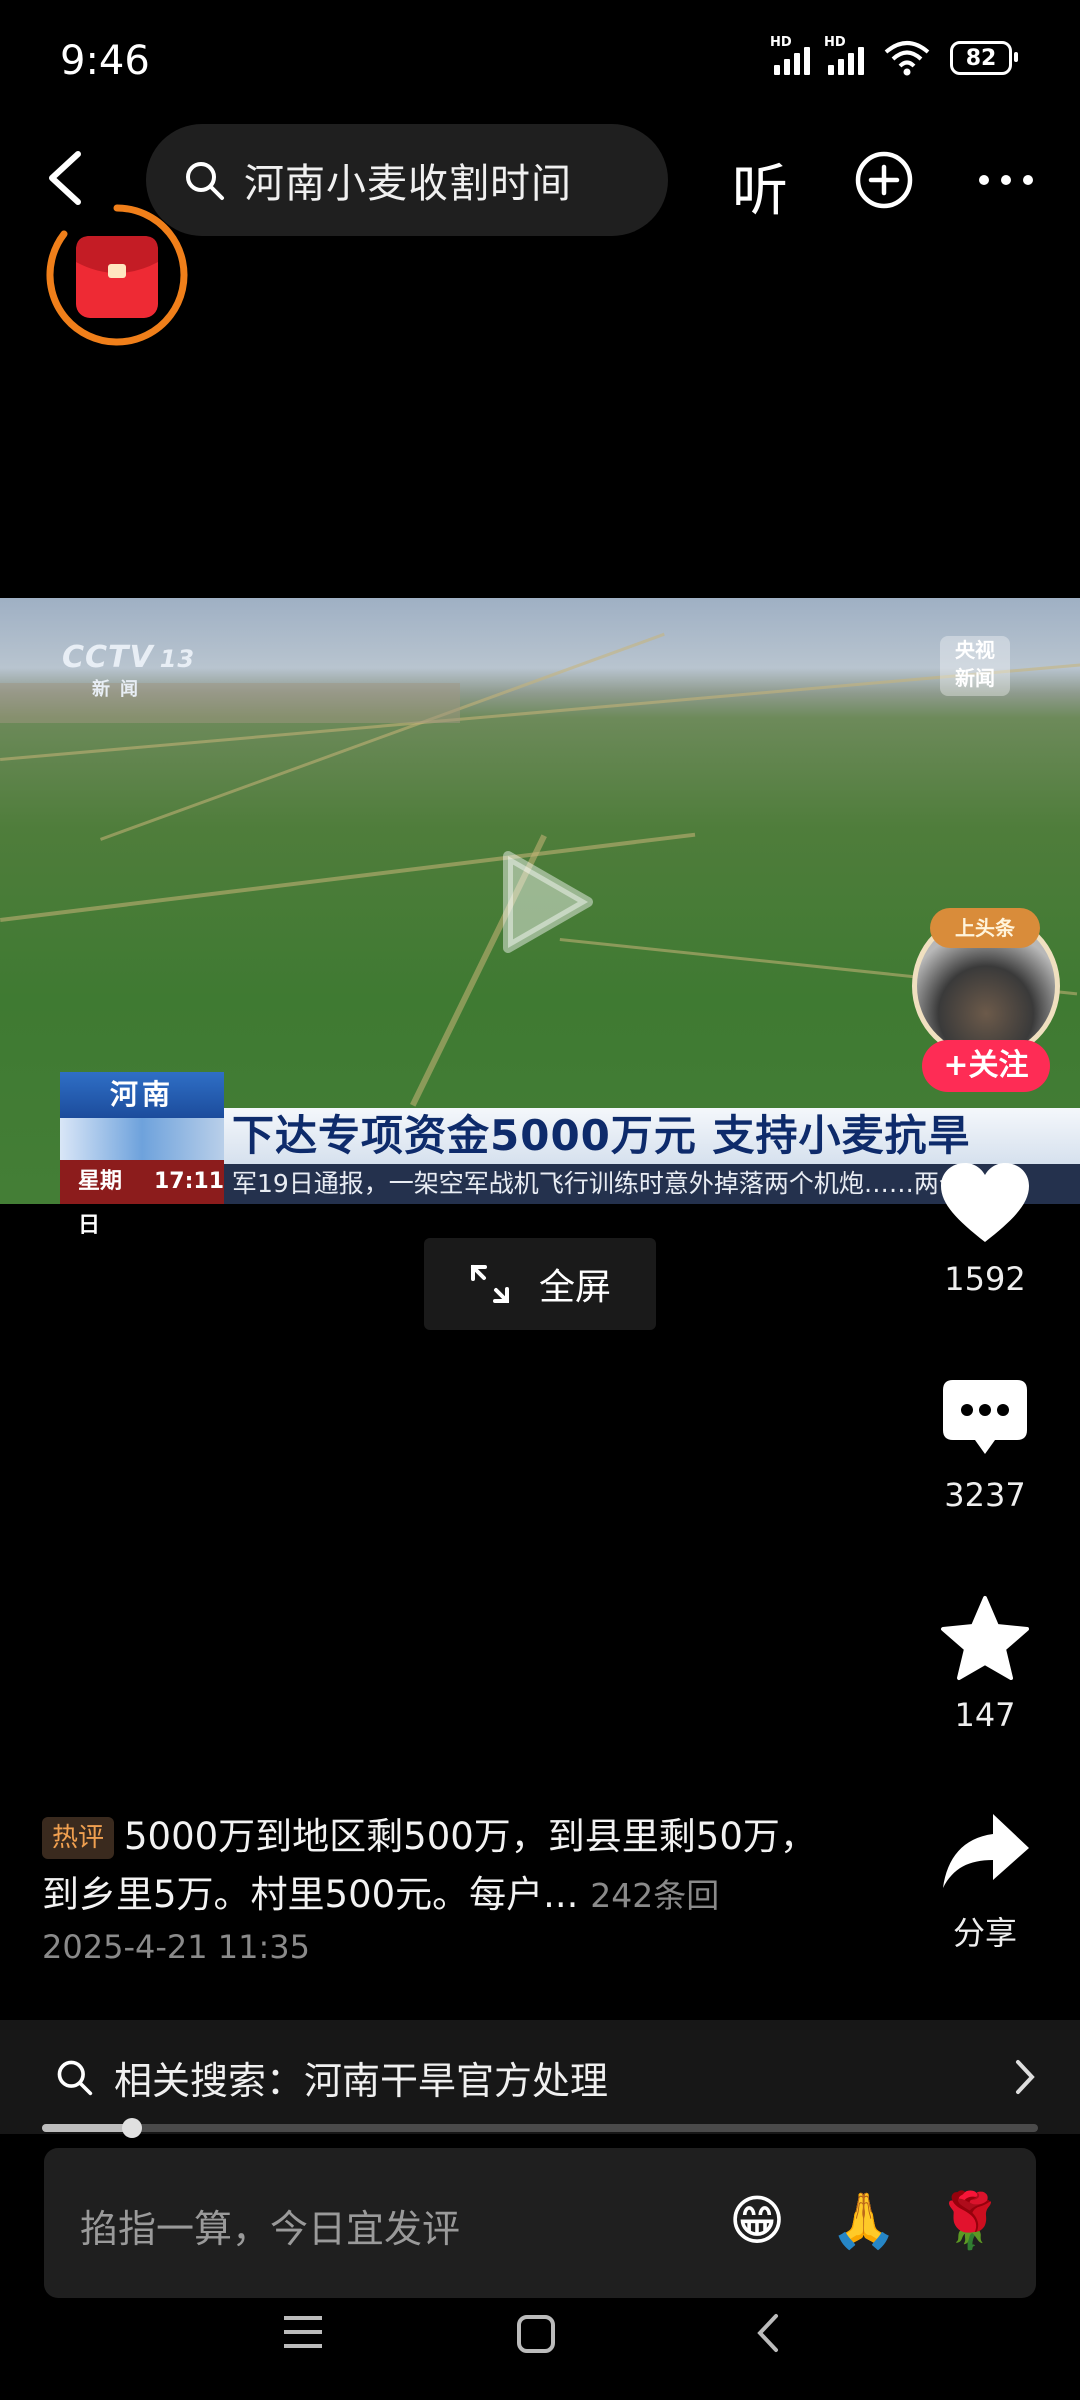  What do you see at coordinates (540, 2223) in the screenshot?
I see `comment-input: 掐指一算，今日宜发评 😁 🙏 🌹` at bounding box center [540, 2223].